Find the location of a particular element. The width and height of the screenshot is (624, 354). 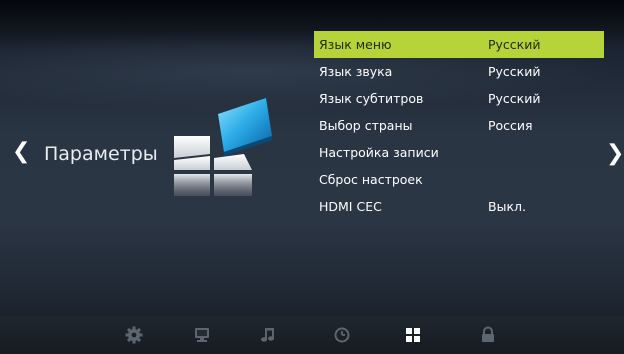

tab-options is located at coordinates (413, 335).